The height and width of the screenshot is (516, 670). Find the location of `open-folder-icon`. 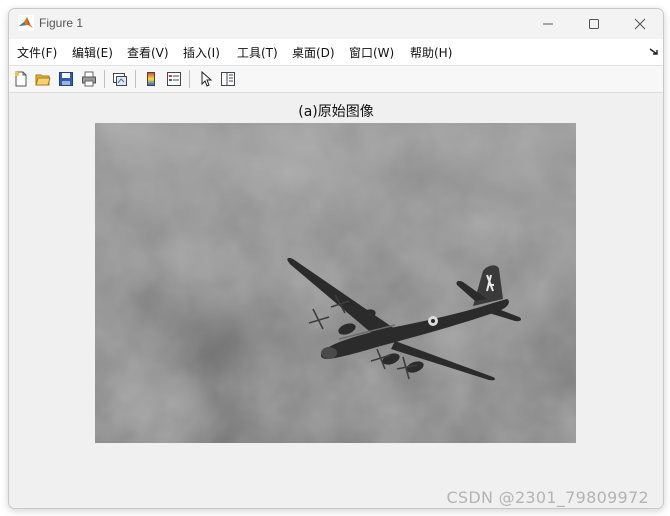

open-folder-icon is located at coordinates (43, 80).